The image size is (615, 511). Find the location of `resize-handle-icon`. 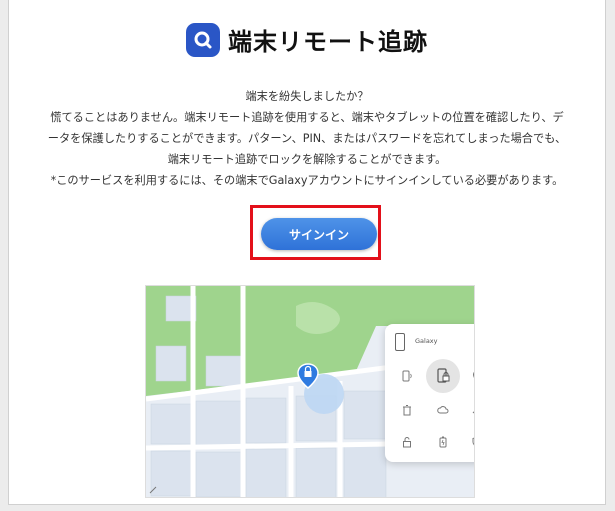

resize-handle-icon is located at coordinates (153, 490).